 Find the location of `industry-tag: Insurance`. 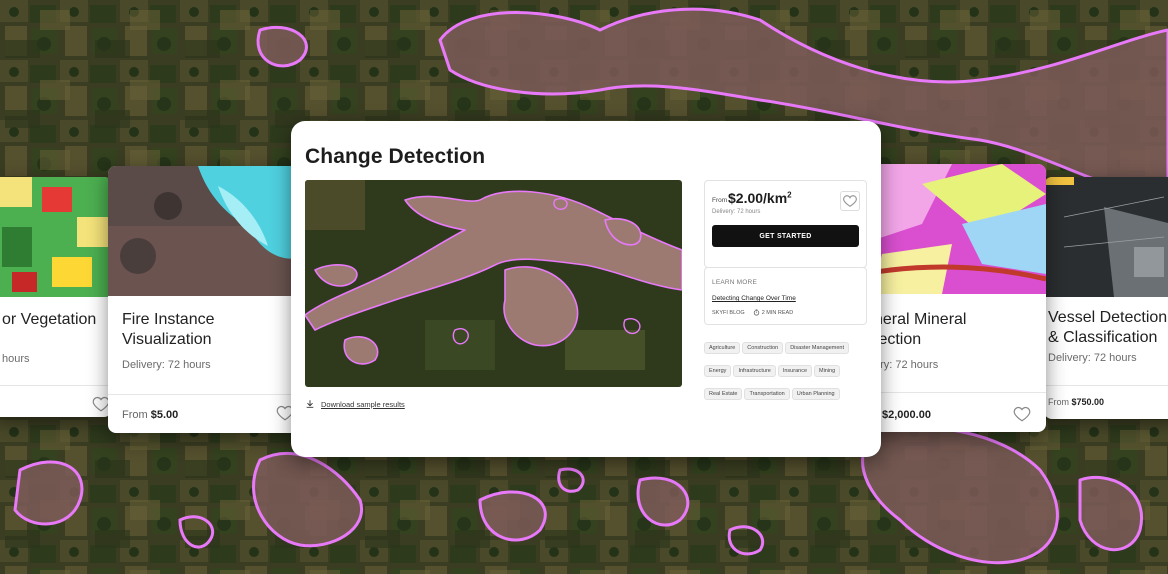

industry-tag: Insurance is located at coordinates (794, 371).